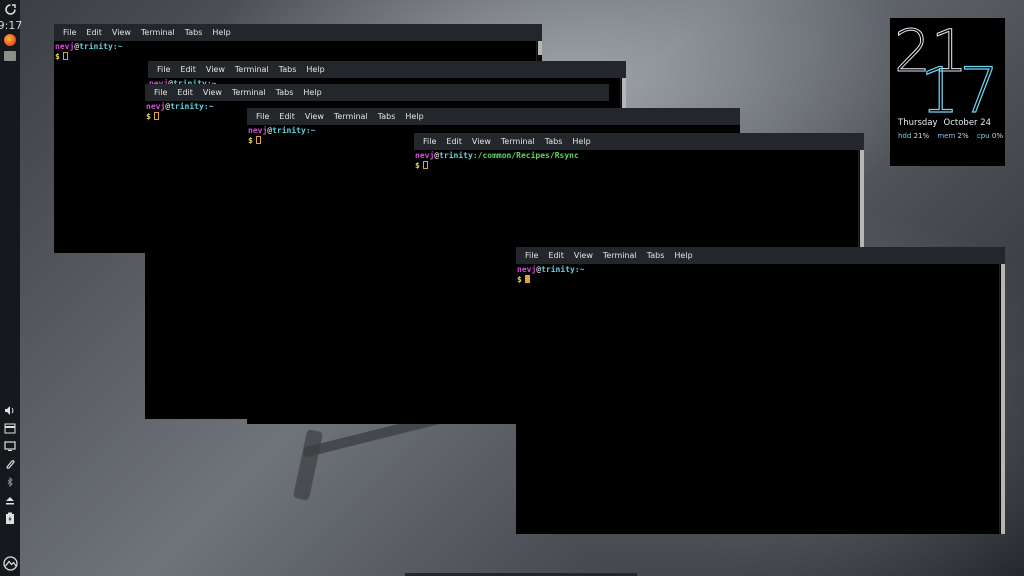 The image size is (1024, 576). Describe the element at coordinates (959, 90) in the screenshot. I see `clock-minute: 17` at that location.